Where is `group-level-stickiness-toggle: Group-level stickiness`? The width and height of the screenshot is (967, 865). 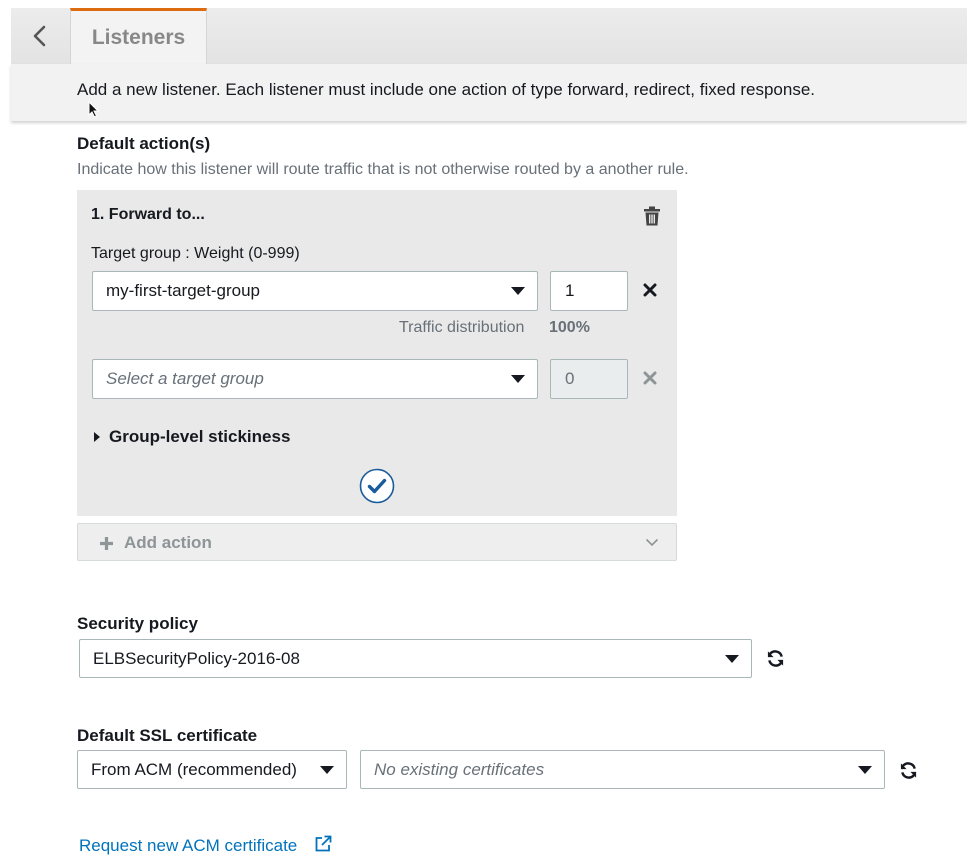
group-level-stickiness-toggle: Group-level stickiness is located at coordinates (191, 437).